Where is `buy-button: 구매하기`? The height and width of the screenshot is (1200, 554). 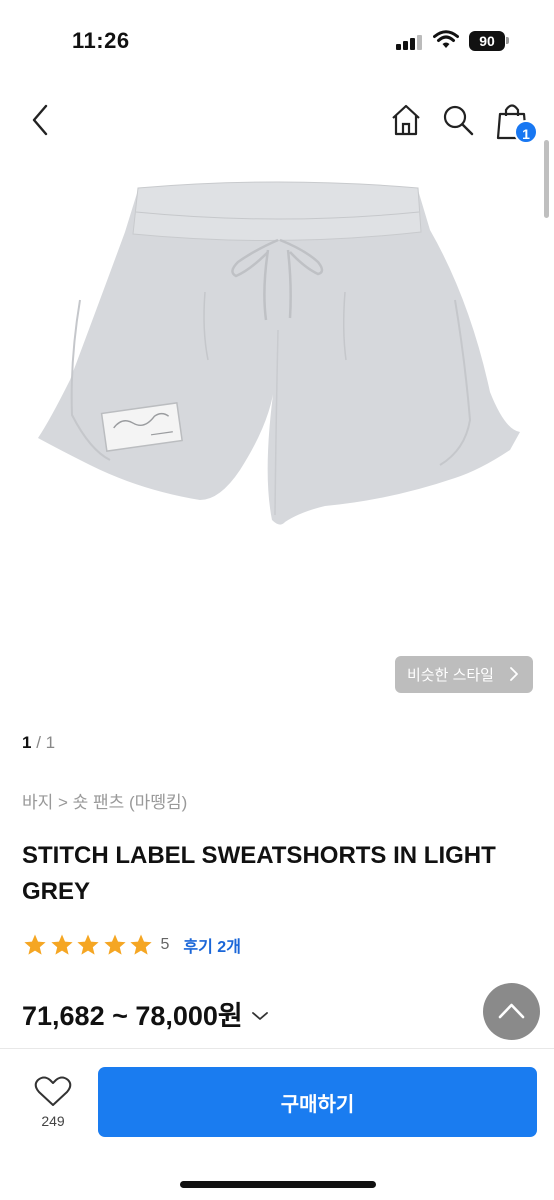 buy-button: 구매하기 is located at coordinates (317, 1102).